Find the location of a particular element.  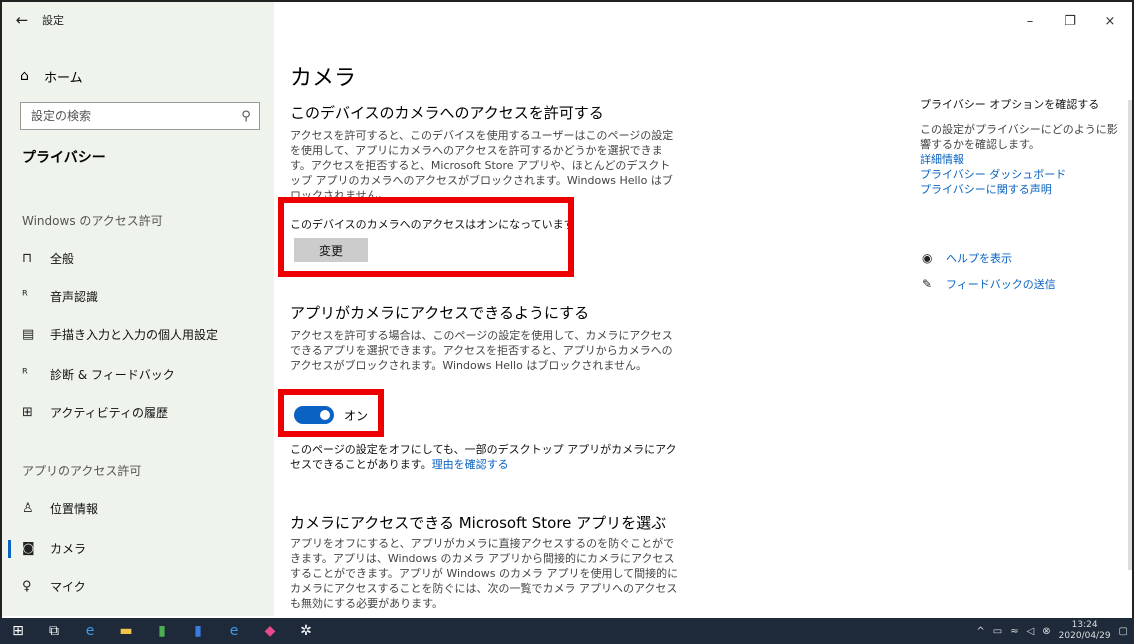

sidebar-item-diagnostics: ᴿ 診断 & フィードバック is located at coordinates (138, 374).